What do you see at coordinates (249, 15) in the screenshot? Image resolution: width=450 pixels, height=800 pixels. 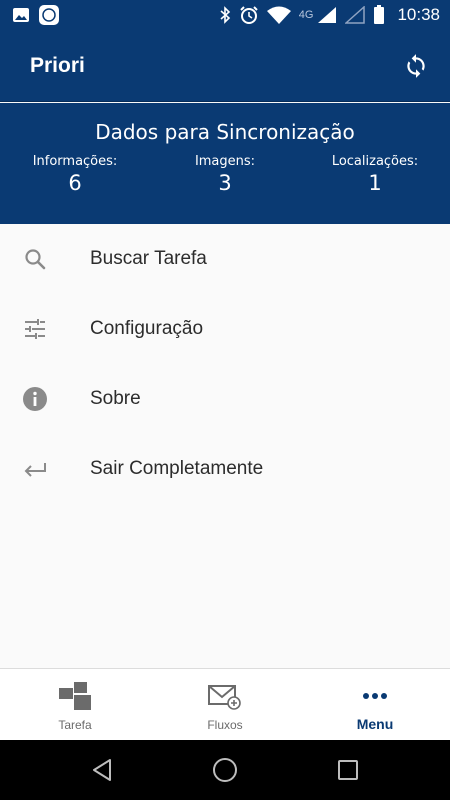 I see `alarm-icon` at bounding box center [249, 15].